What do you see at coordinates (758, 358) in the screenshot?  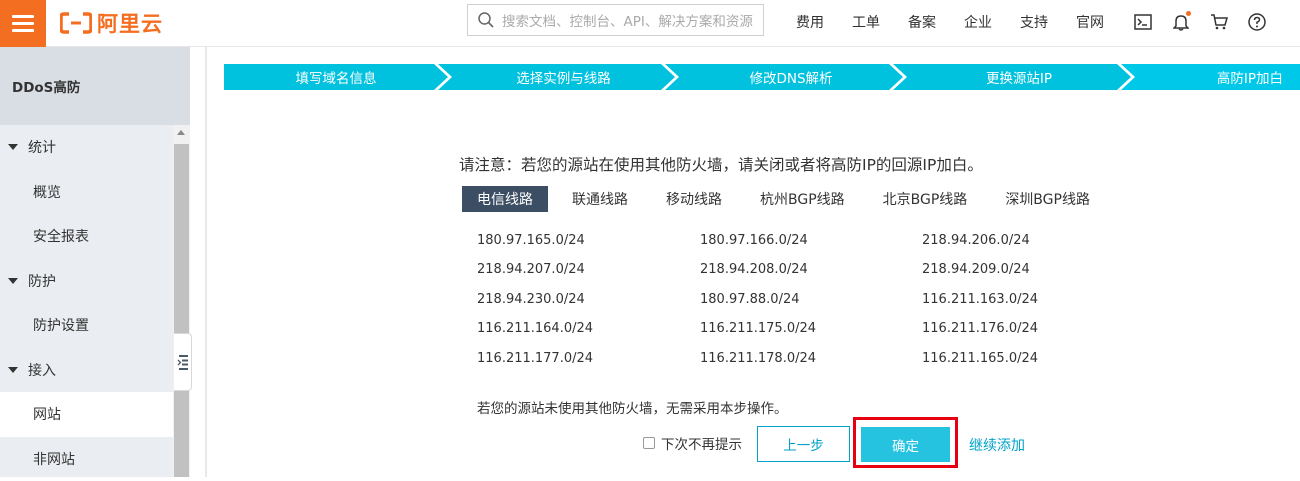 I see `ip-item: 116.211.178.0/24` at bounding box center [758, 358].